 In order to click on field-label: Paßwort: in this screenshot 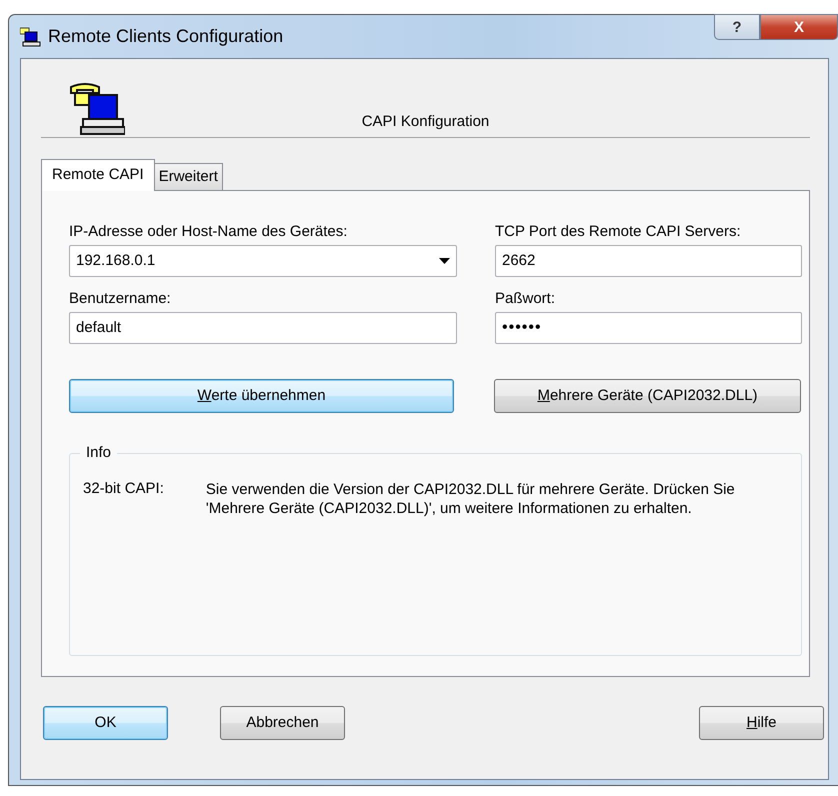, I will do `click(525, 298)`.